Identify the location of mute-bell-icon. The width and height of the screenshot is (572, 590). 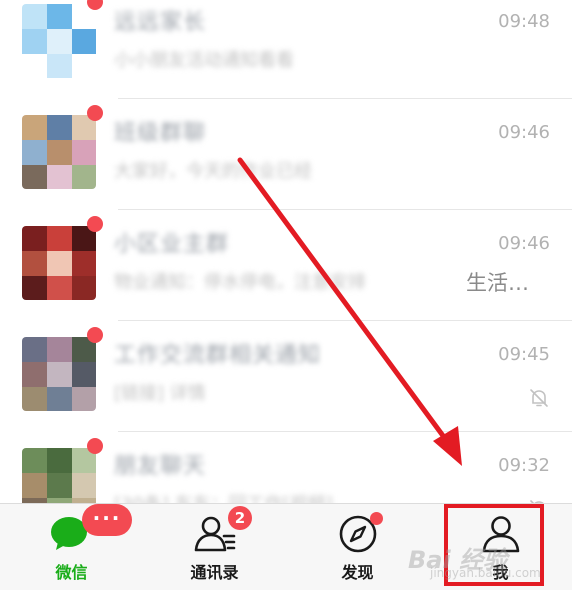
(539, 398).